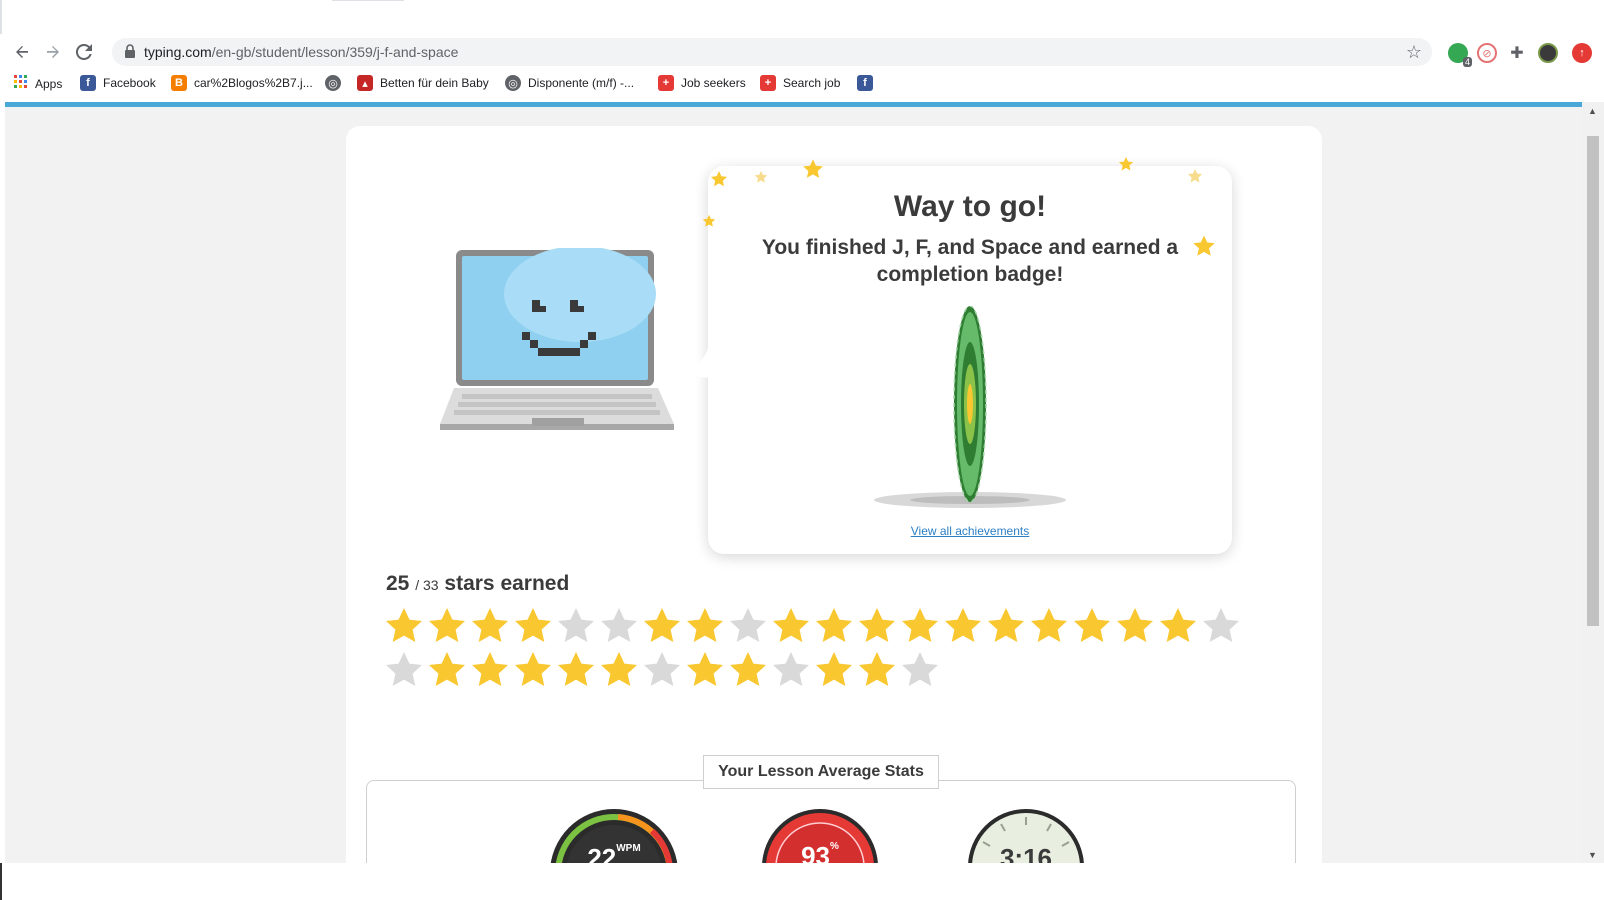  What do you see at coordinates (820, 835) in the screenshot?
I see `accuracy-gauge: 93%` at bounding box center [820, 835].